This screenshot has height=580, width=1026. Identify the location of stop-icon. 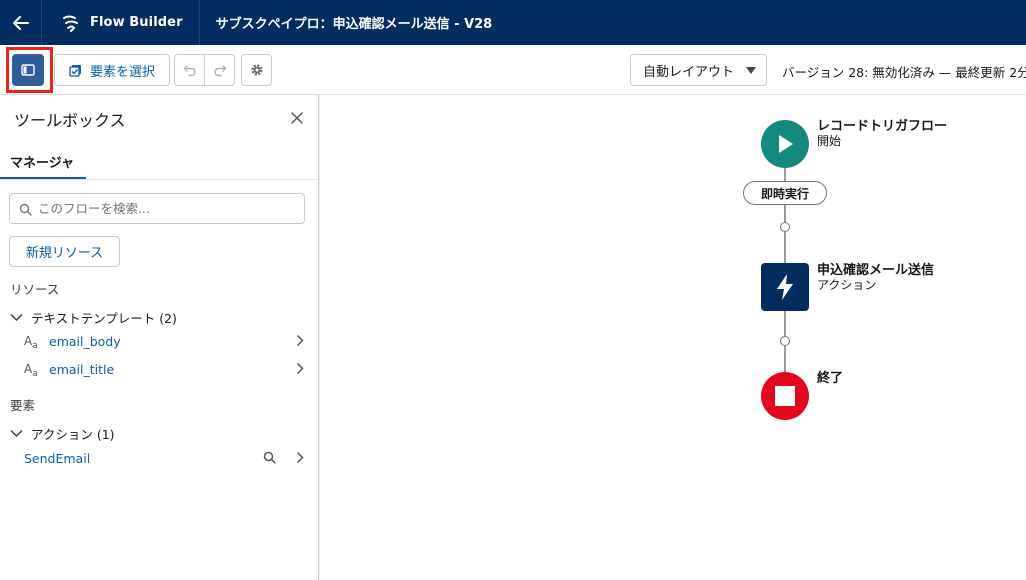
(785, 396).